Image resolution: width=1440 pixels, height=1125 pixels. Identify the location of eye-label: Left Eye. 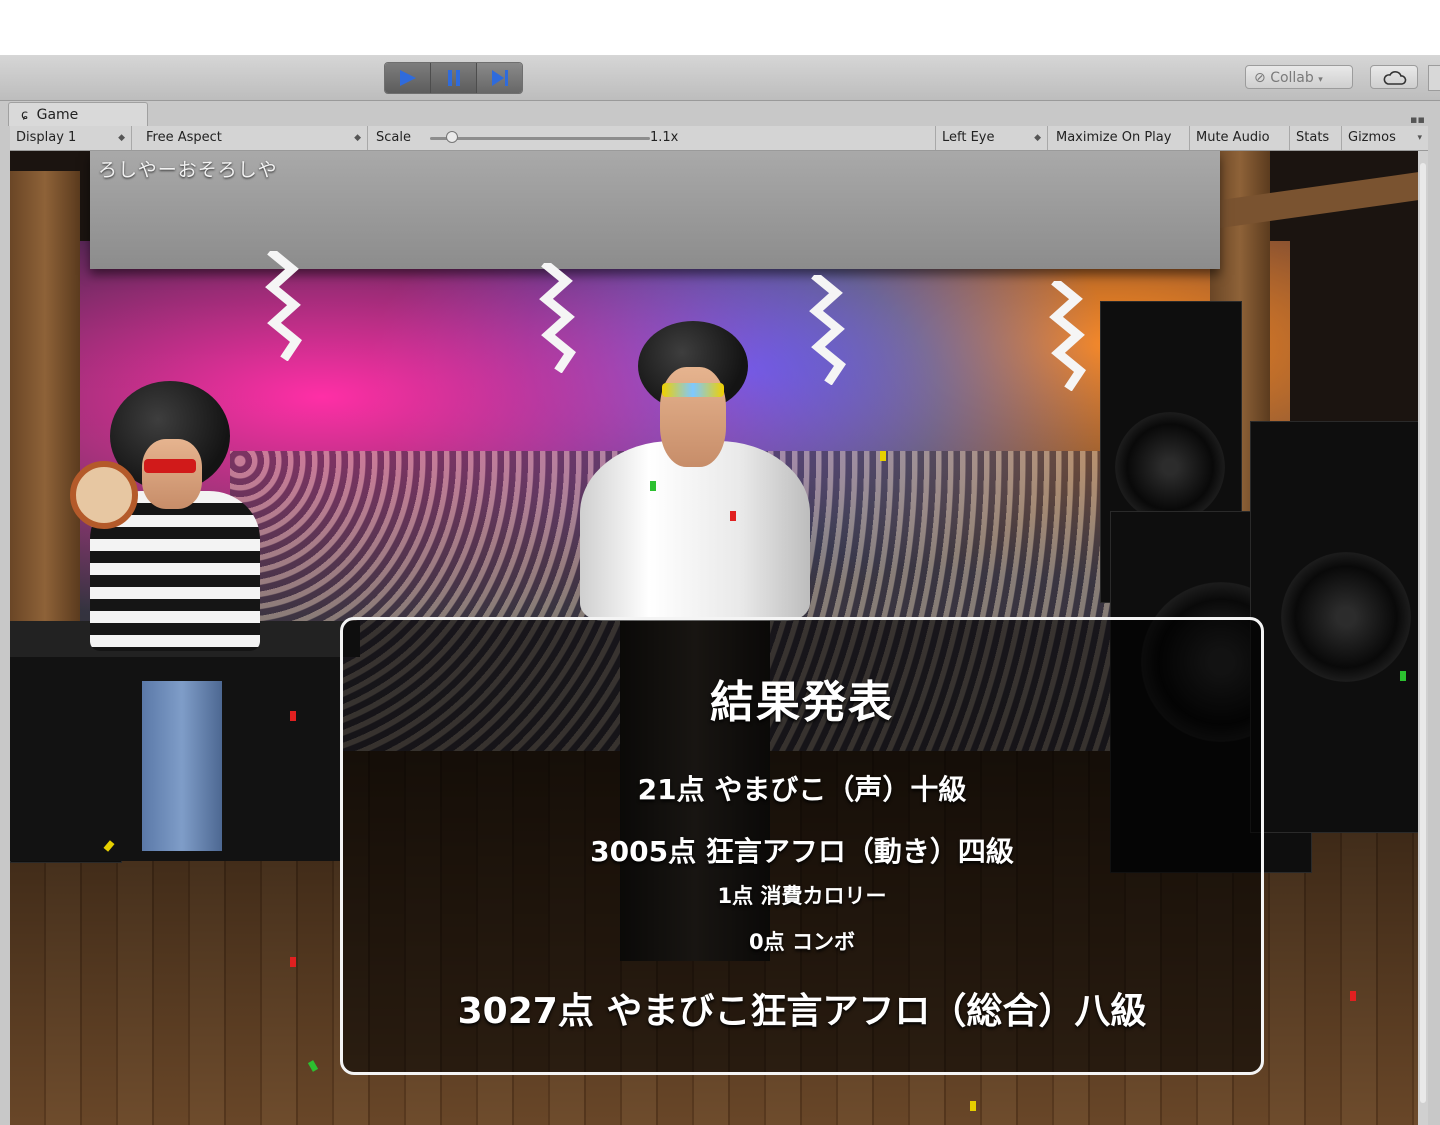
(968, 137).